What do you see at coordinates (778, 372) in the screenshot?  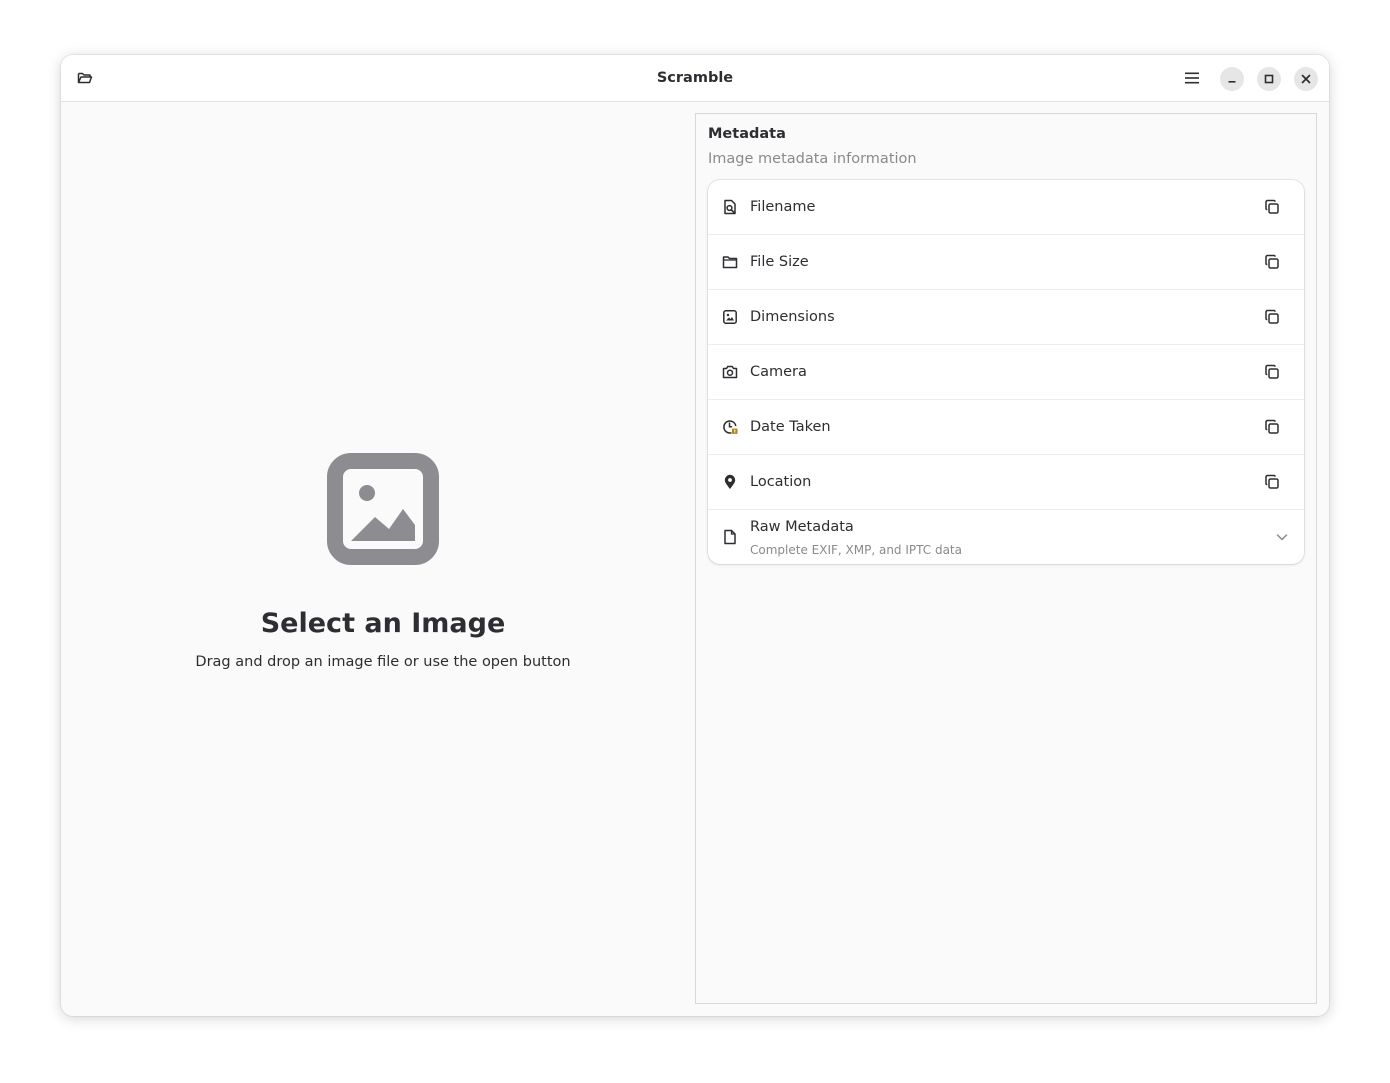 I see `metadata-row-label: Camera` at bounding box center [778, 372].